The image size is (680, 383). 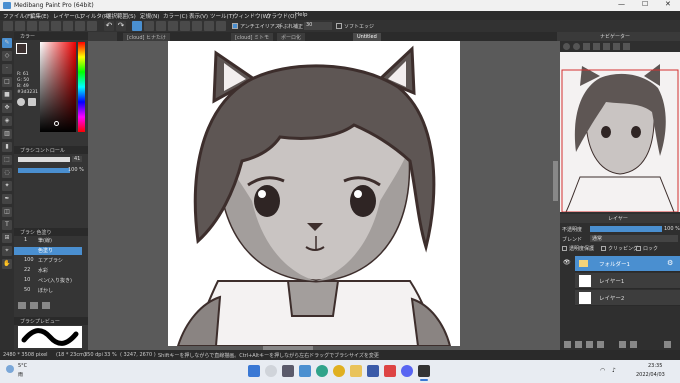 I want to click on brush-tool-icon: ✎, so click(x=7, y=43).